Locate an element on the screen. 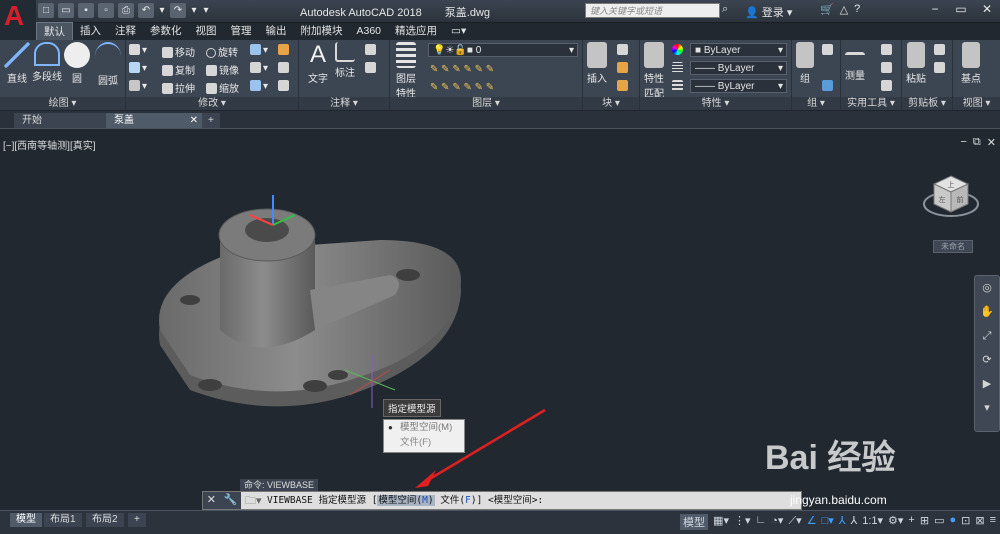 The image size is (1000, 534). close-tab-icon: ✕ is located at coordinates (194, 120).